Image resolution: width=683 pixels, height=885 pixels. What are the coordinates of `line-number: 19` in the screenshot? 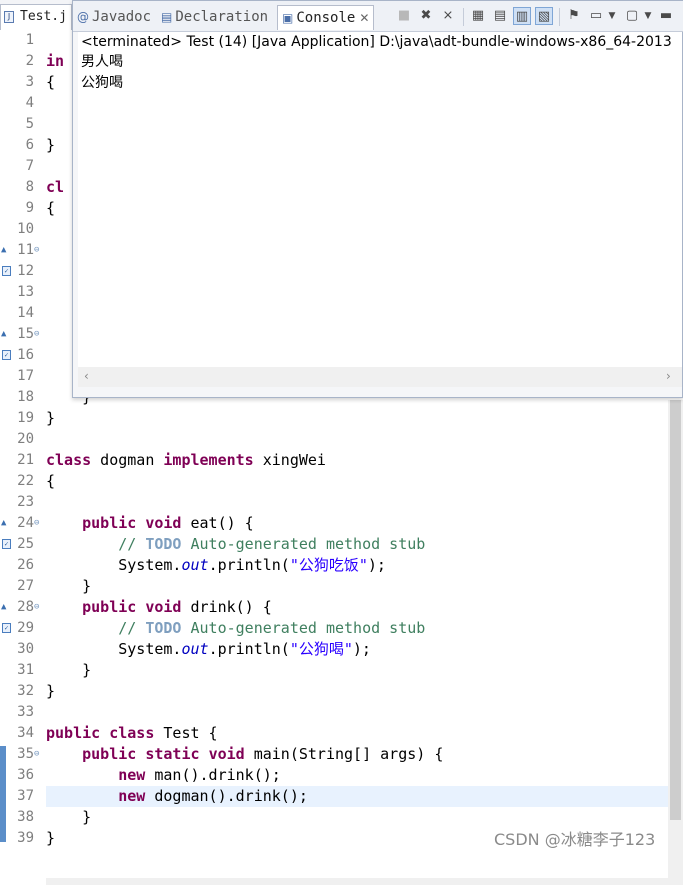 It's located at (25, 418).